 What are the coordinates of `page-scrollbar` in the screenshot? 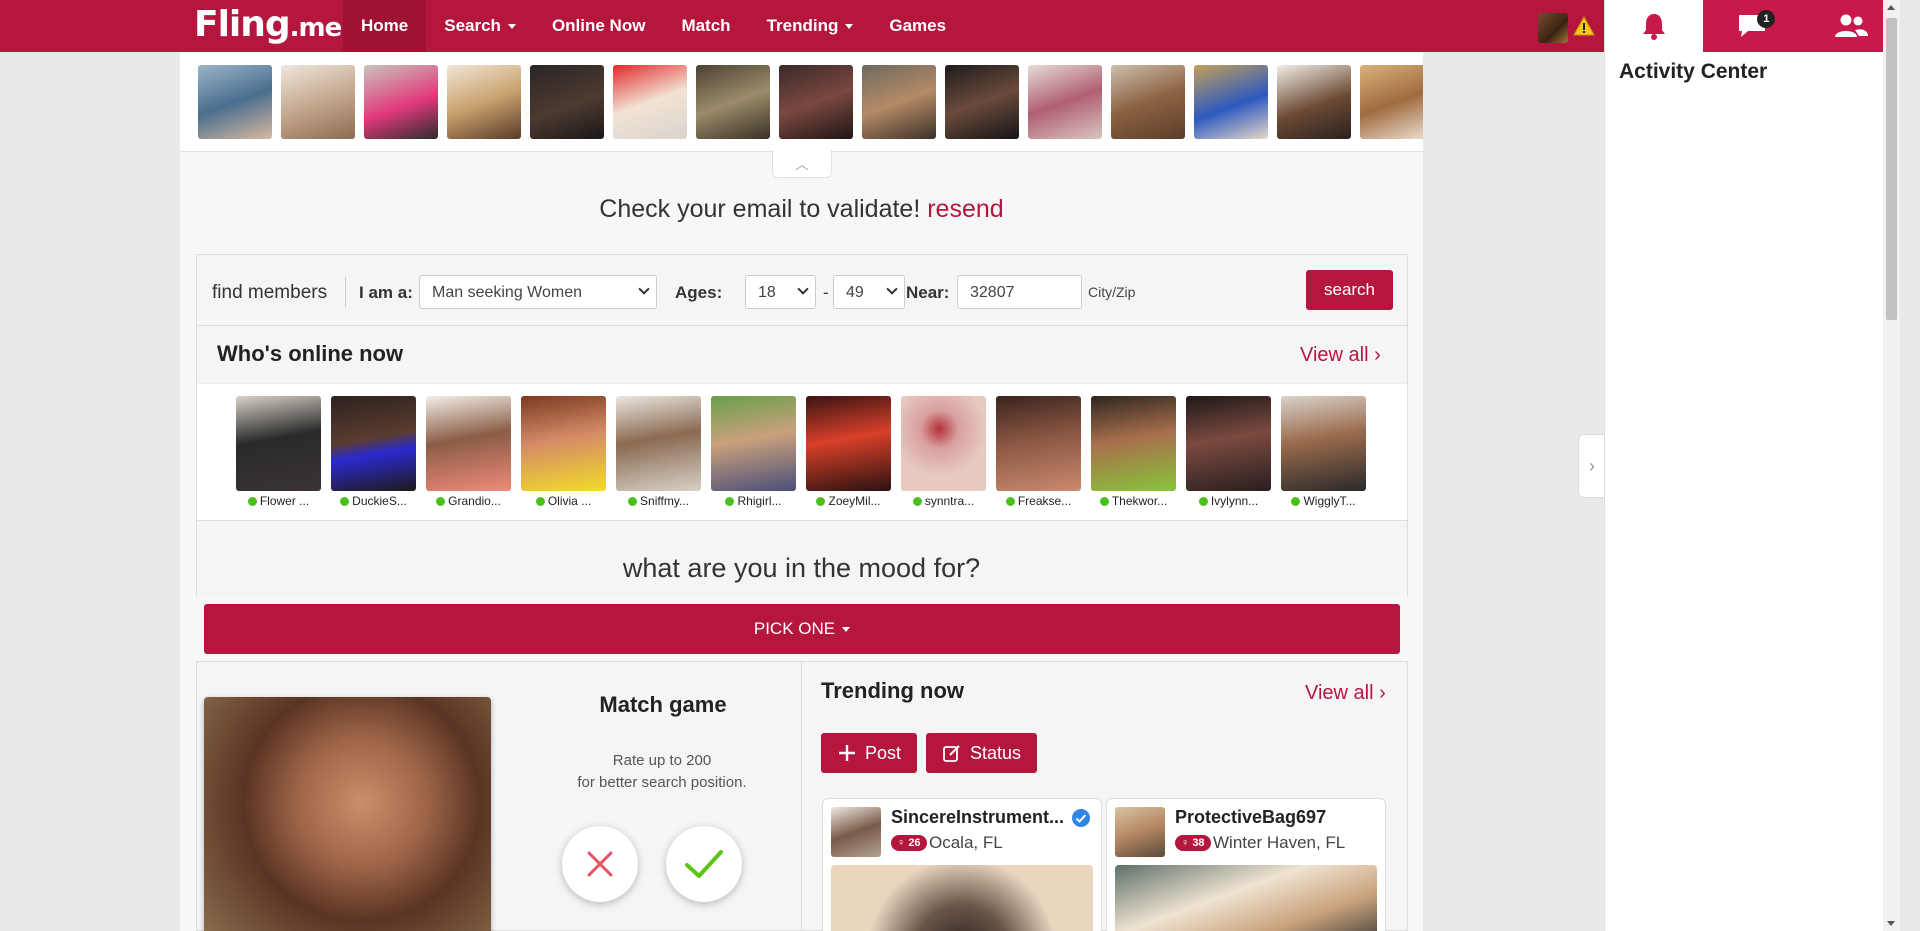 It's located at (1891, 465).